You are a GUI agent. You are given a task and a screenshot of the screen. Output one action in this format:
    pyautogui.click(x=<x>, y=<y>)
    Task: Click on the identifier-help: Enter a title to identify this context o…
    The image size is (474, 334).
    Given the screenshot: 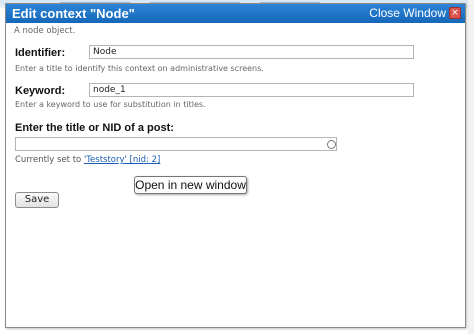 What is the action you would take?
    pyautogui.click(x=139, y=68)
    